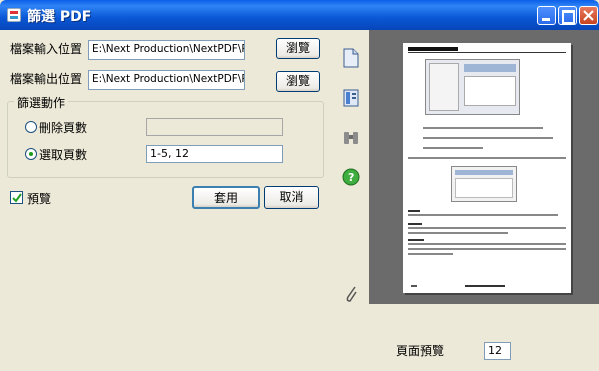 This screenshot has width=599, height=371. What do you see at coordinates (546, 15) in the screenshot?
I see `minimize-button` at bounding box center [546, 15].